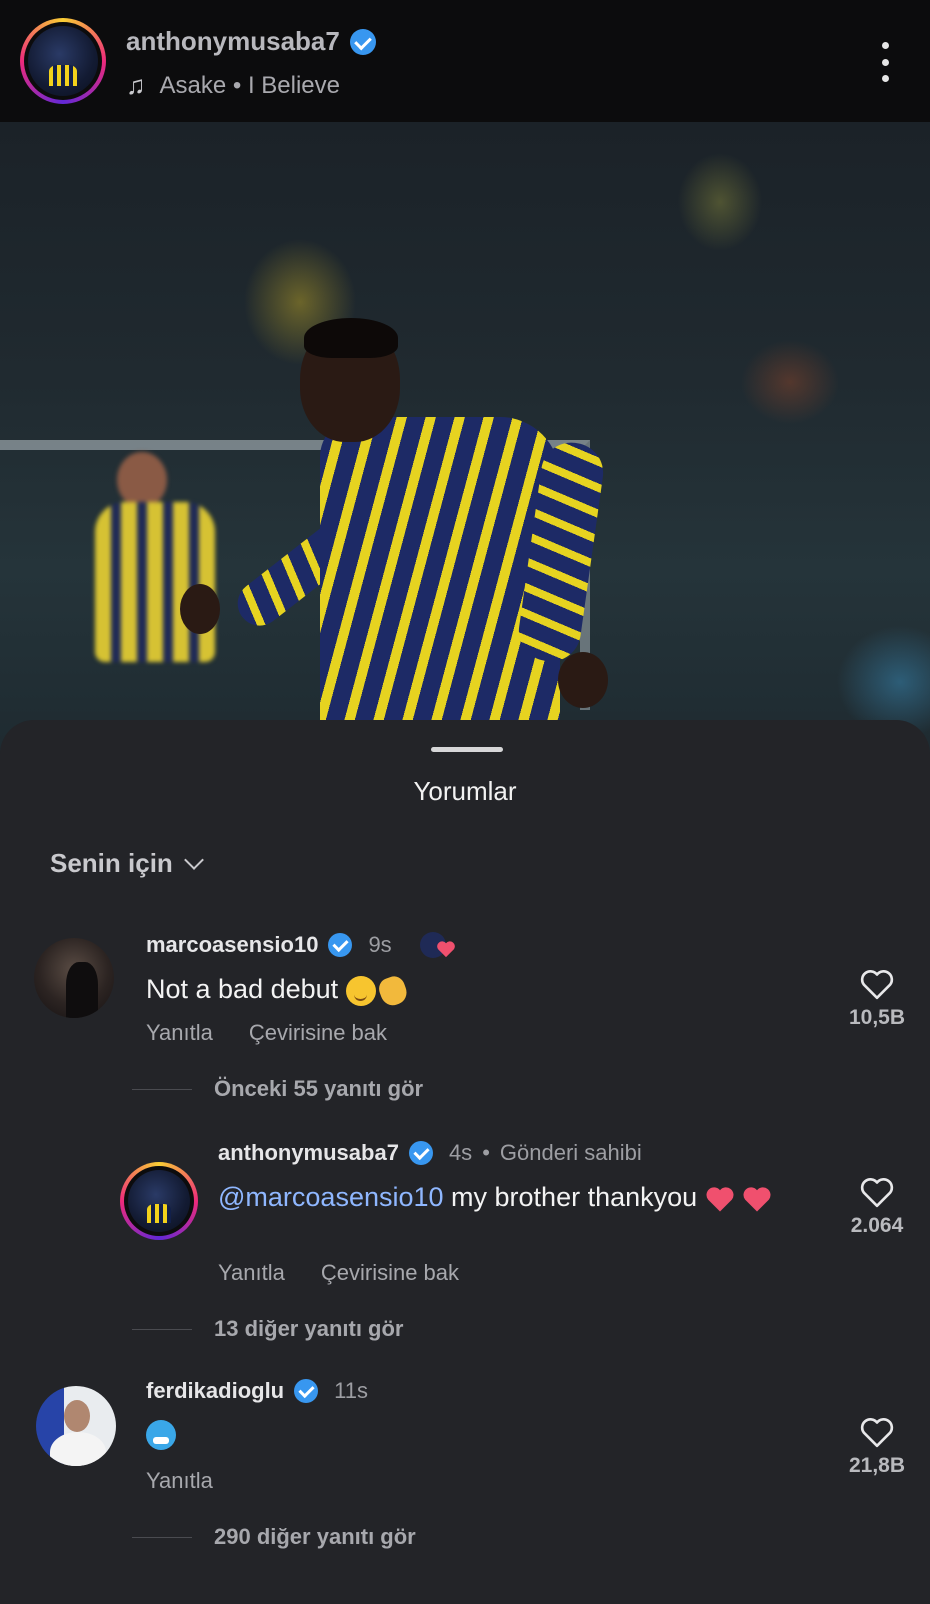 The image size is (930, 1604). Describe the element at coordinates (315, 1537) in the screenshot. I see `view-replies-label: 290 diğer yanıtı gör` at that location.